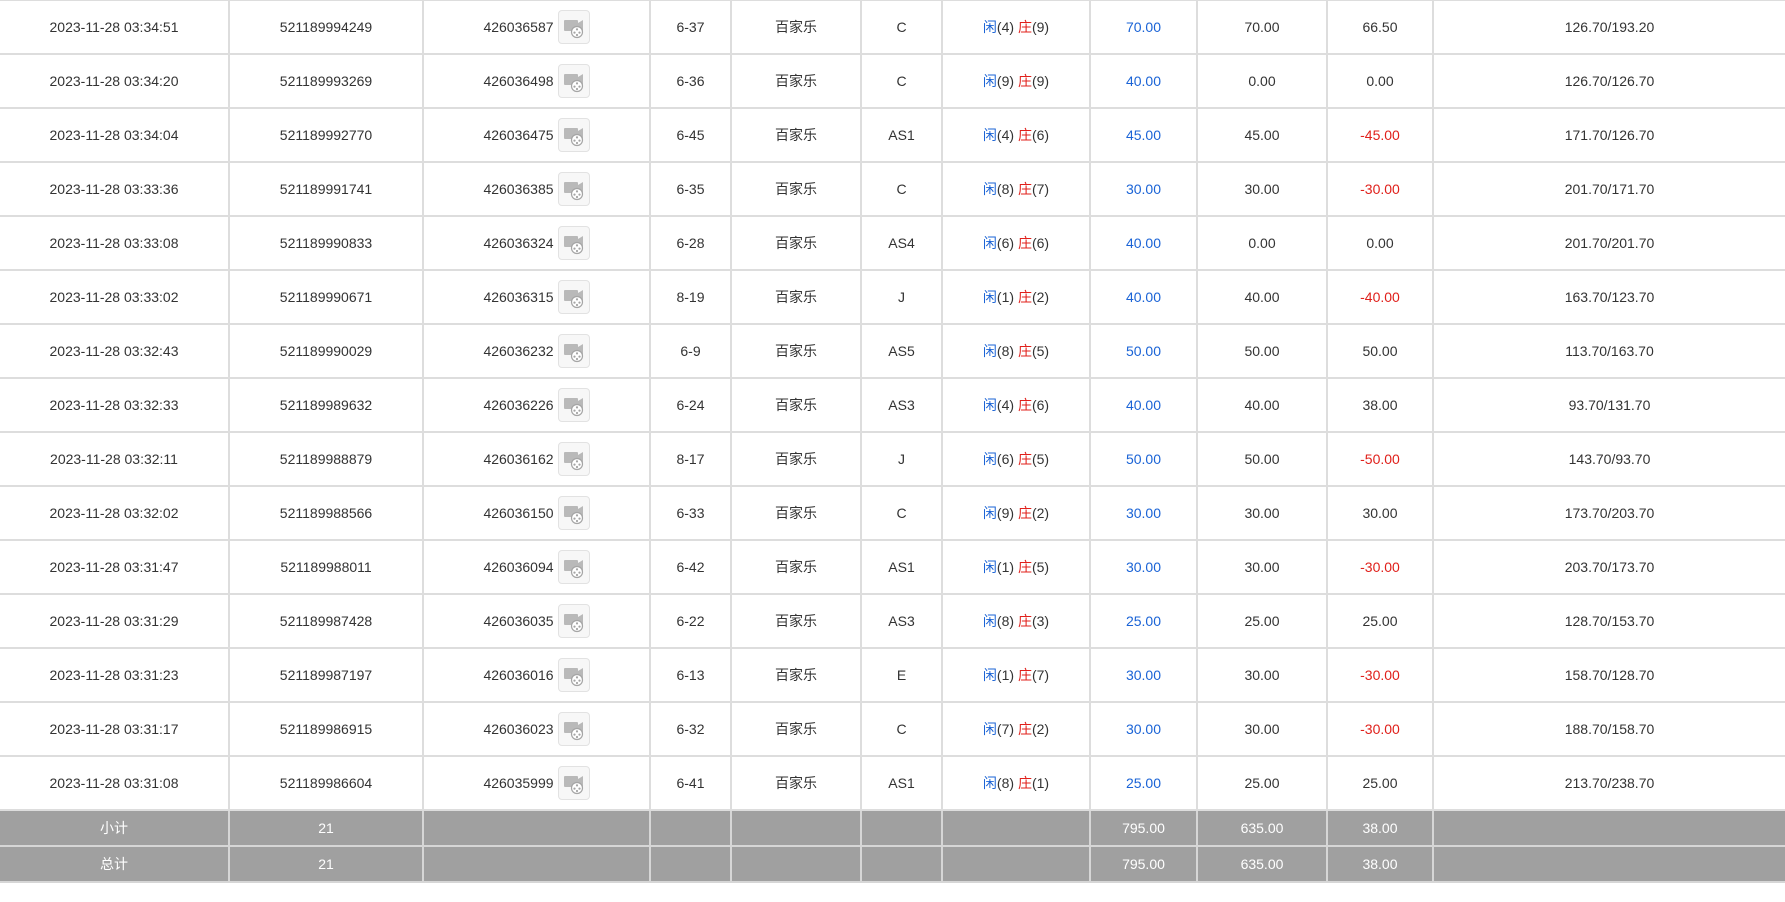 This screenshot has height=902, width=1785. I want to click on bet-id: 521189987197, so click(326, 675).